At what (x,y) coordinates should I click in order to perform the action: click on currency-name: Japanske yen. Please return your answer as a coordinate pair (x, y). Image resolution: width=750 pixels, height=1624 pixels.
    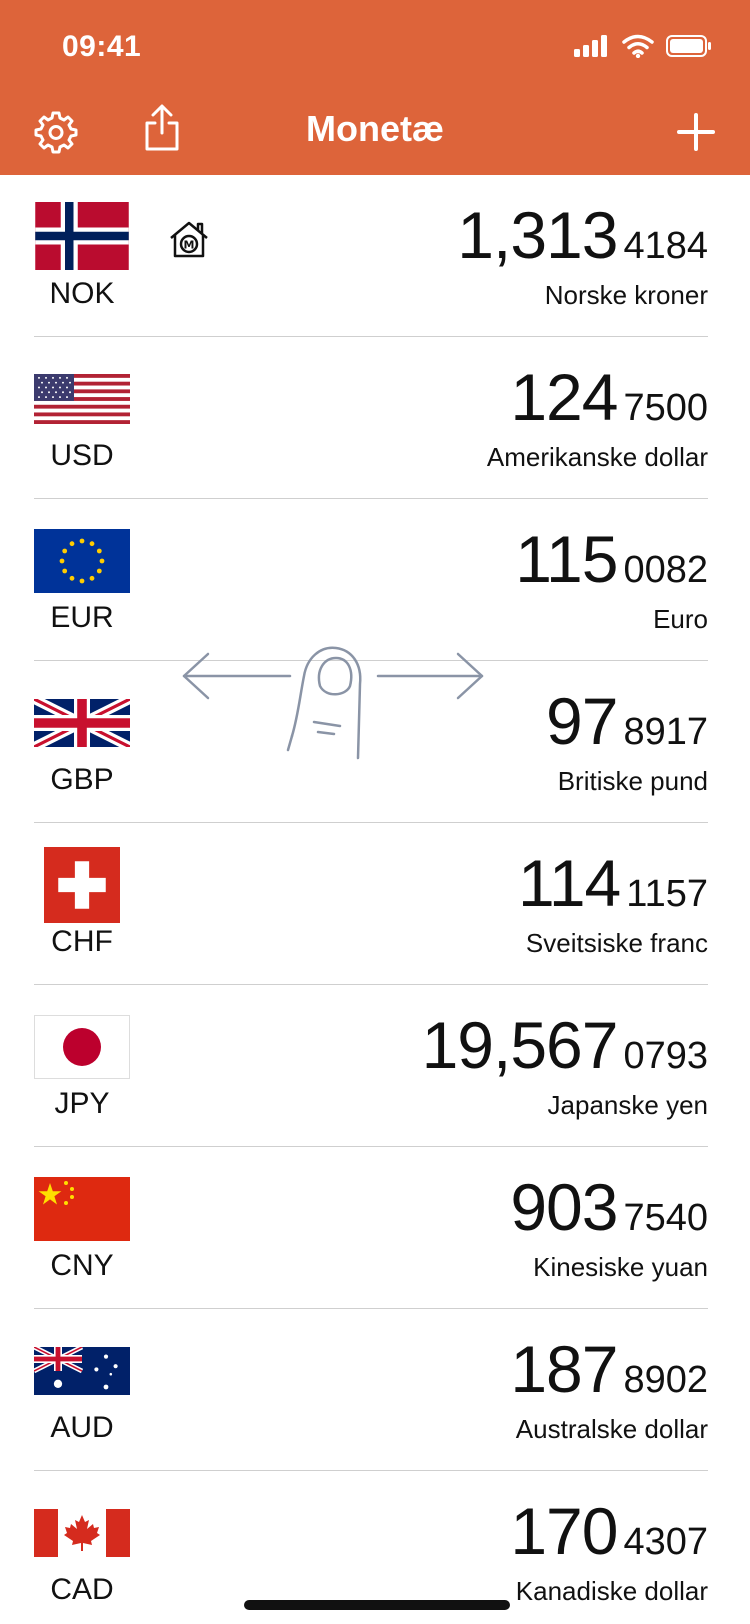
    Looking at the image, I should click on (627, 1105).